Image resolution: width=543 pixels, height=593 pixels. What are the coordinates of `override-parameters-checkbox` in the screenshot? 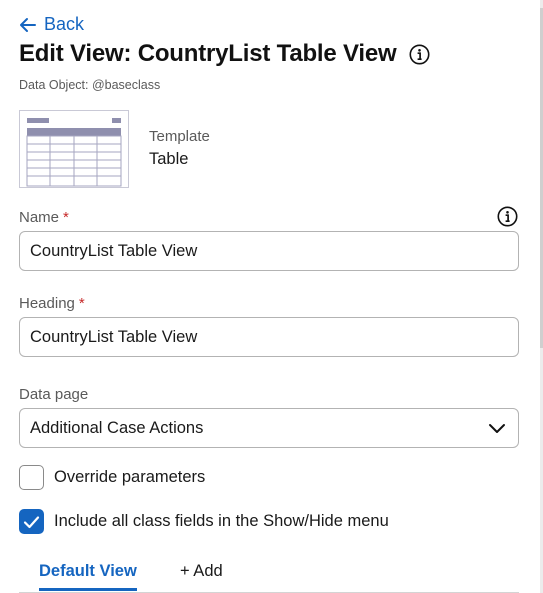 It's located at (31, 477).